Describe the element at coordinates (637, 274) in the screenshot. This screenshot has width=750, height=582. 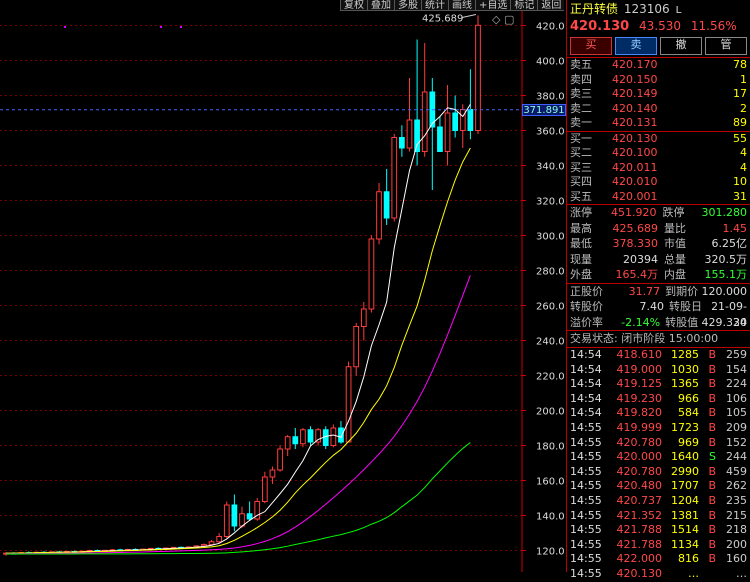
I see `stat-value: 165.4万` at that location.